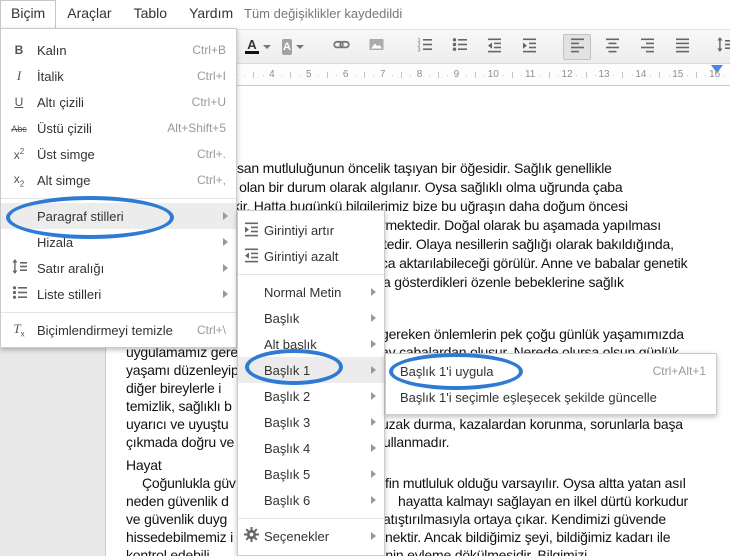 The image size is (730, 556). Describe the element at coordinates (529, 47) in the screenshot. I see `increase-indent-button` at that location.